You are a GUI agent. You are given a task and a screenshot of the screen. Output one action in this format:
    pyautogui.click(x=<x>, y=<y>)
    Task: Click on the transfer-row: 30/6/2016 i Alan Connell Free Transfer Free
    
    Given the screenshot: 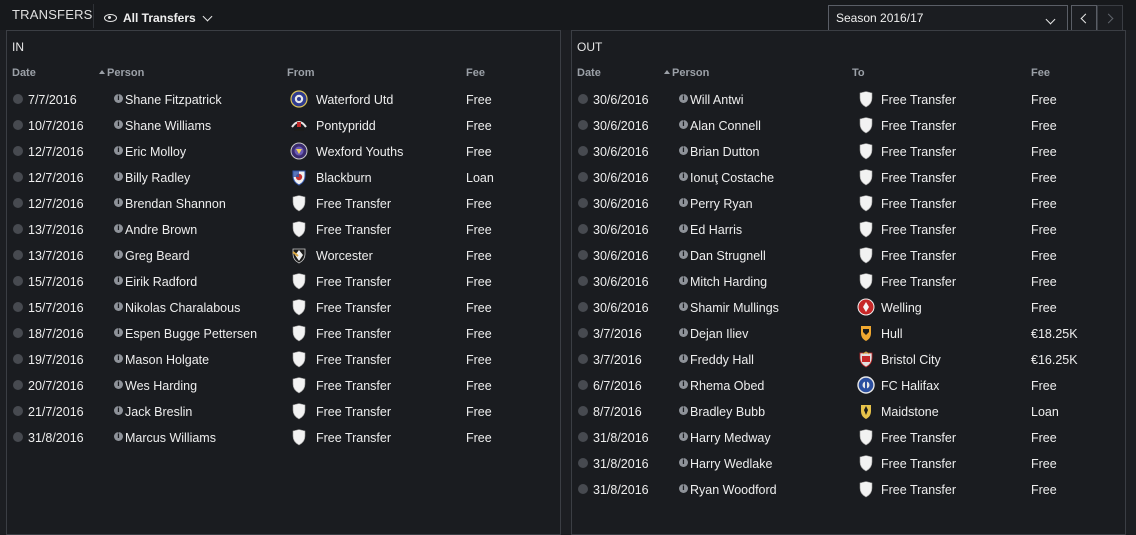 What is the action you would take?
    pyautogui.click(x=848, y=125)
    